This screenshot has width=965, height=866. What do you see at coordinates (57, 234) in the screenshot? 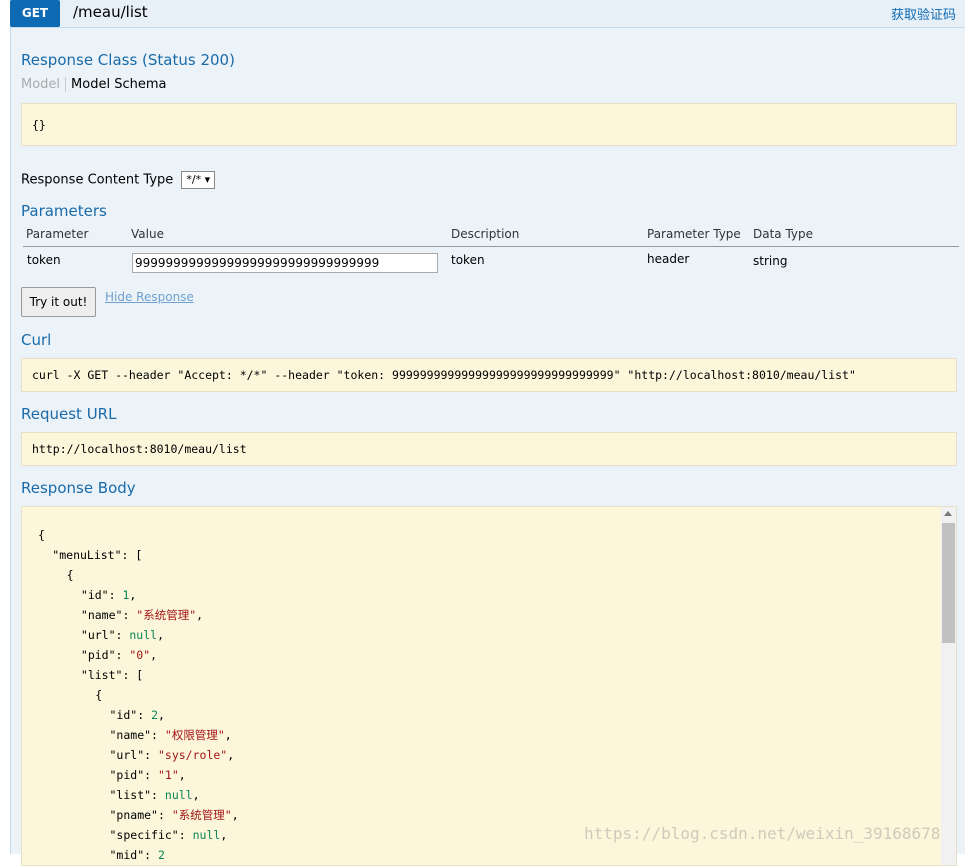
I see `header-parameter: Parameter` at bounding box center [57, 234].